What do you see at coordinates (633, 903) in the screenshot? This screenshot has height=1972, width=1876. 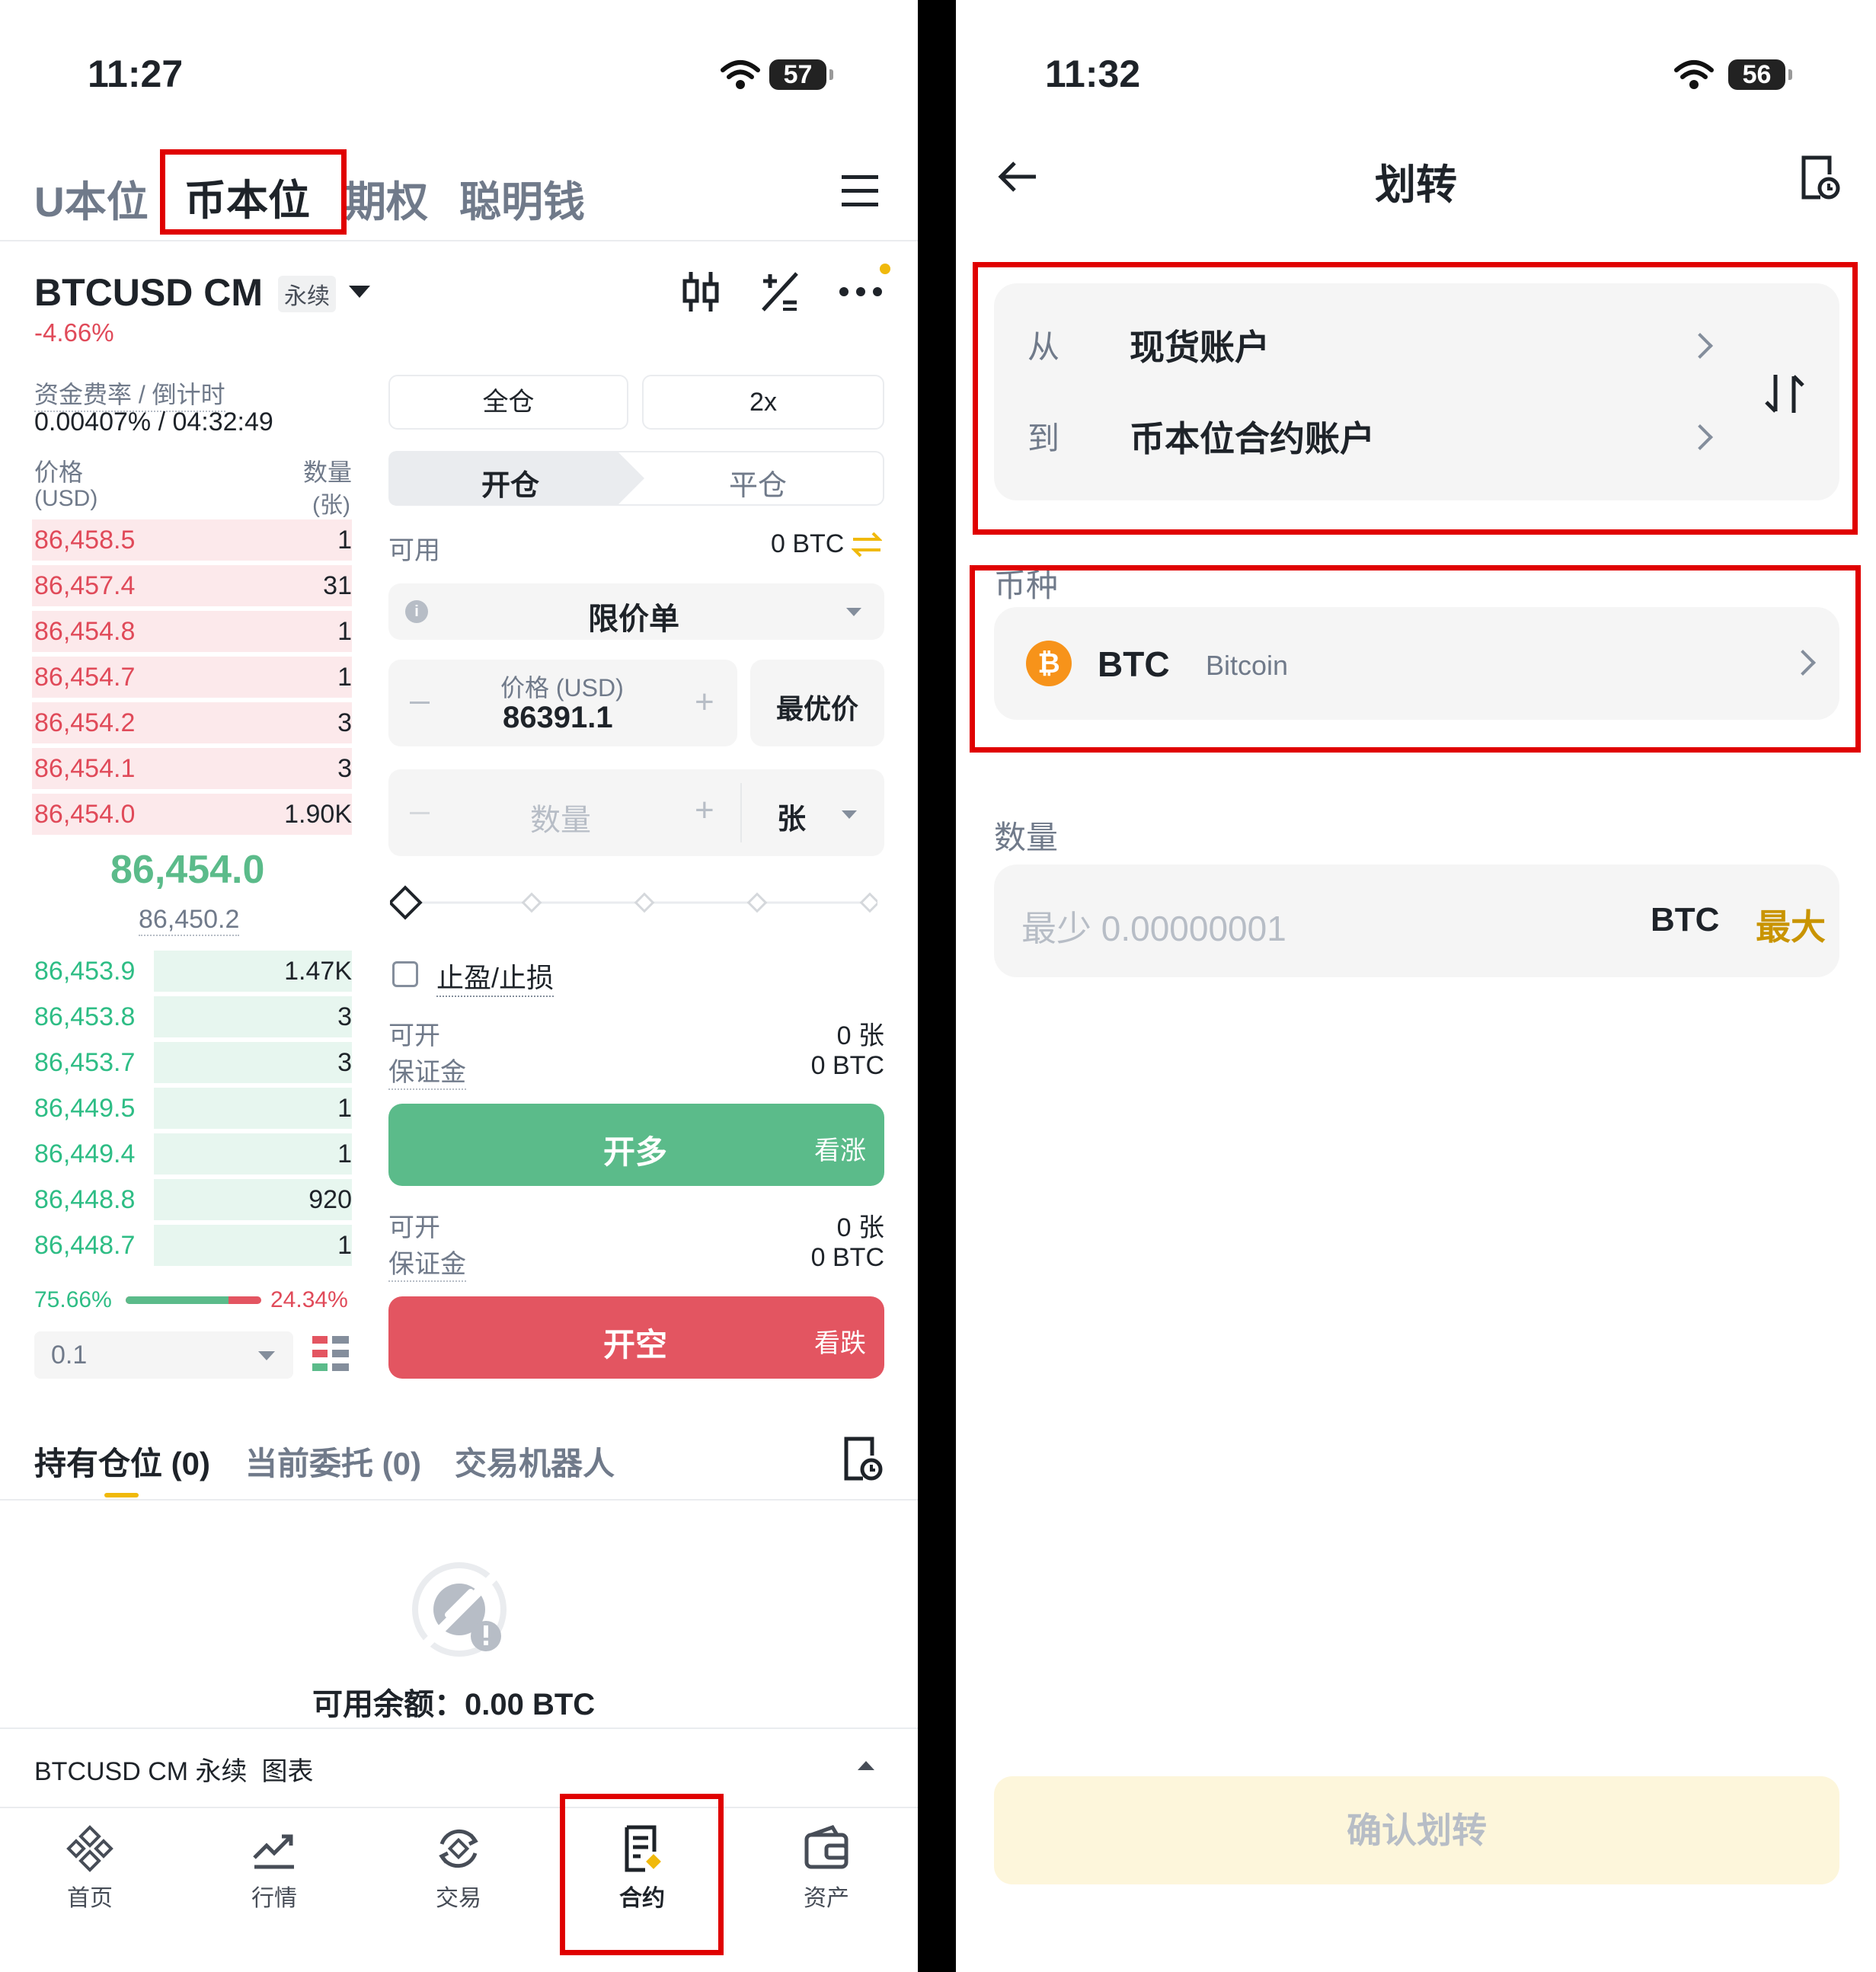 I see `quantity-slider` at bounding box center [633, 903].